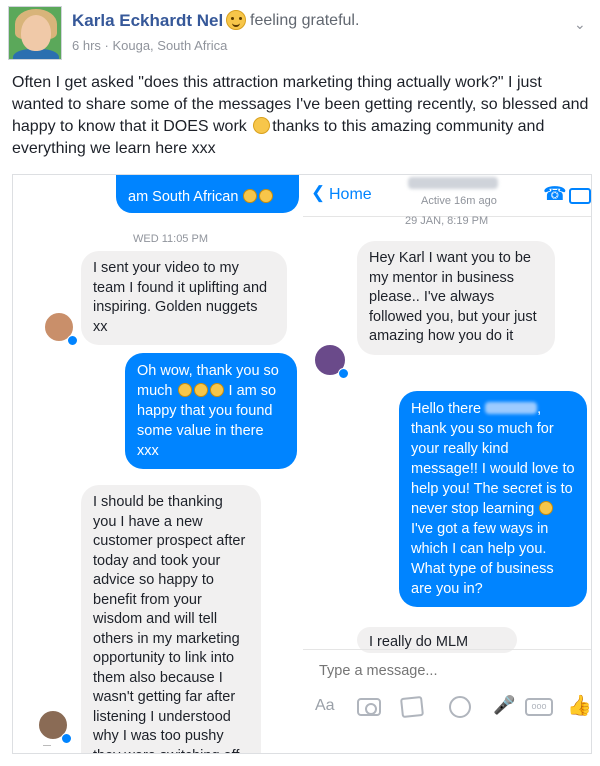 The width and height of the screenshot is (600, 766). What do you see at coordinates (149, 45) in the screenshot?
I see `post-meta: 6 hrs · Kouga, South Africa` at bounding box center [149, 45].